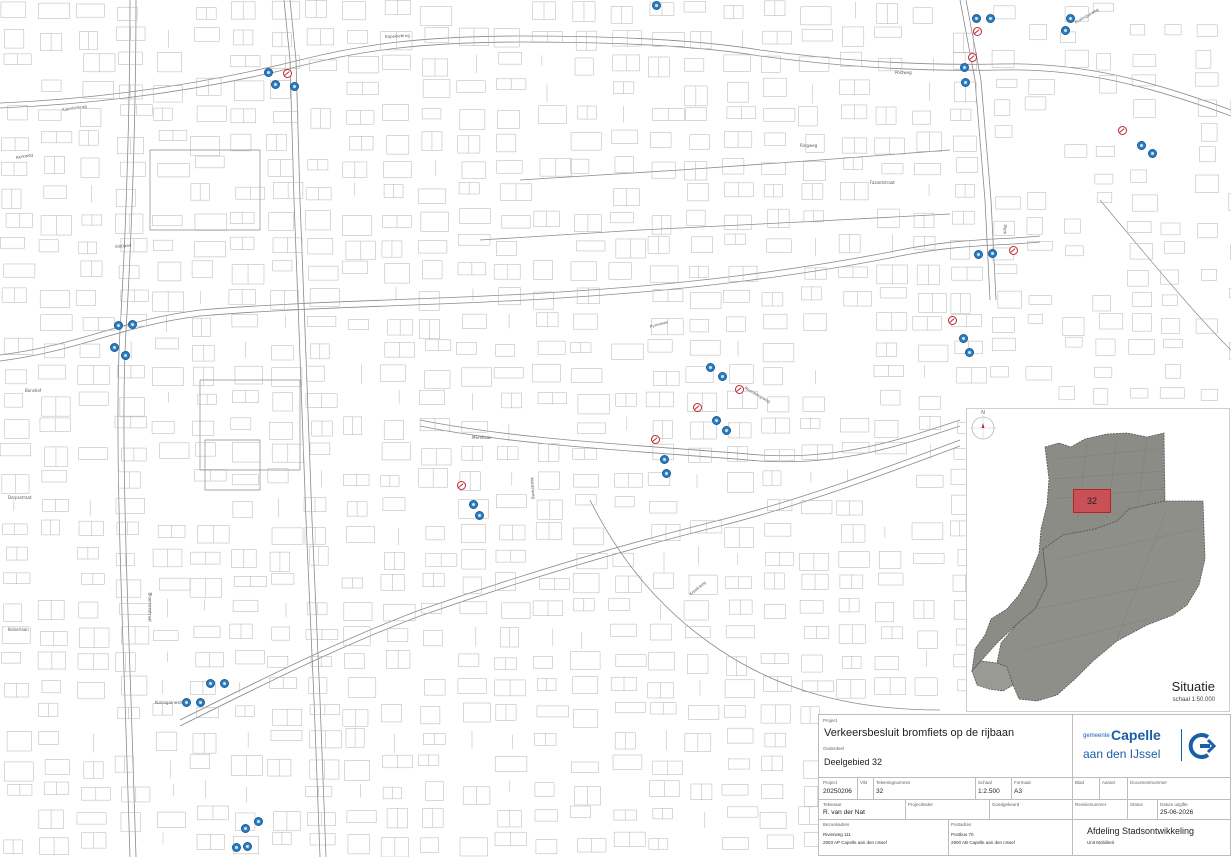 The height and width of the screenshot is (857, 1231). Describe the element at coordinates (882, 182) in the screenshot. I see `street-label: Fazantstraat` at that location.